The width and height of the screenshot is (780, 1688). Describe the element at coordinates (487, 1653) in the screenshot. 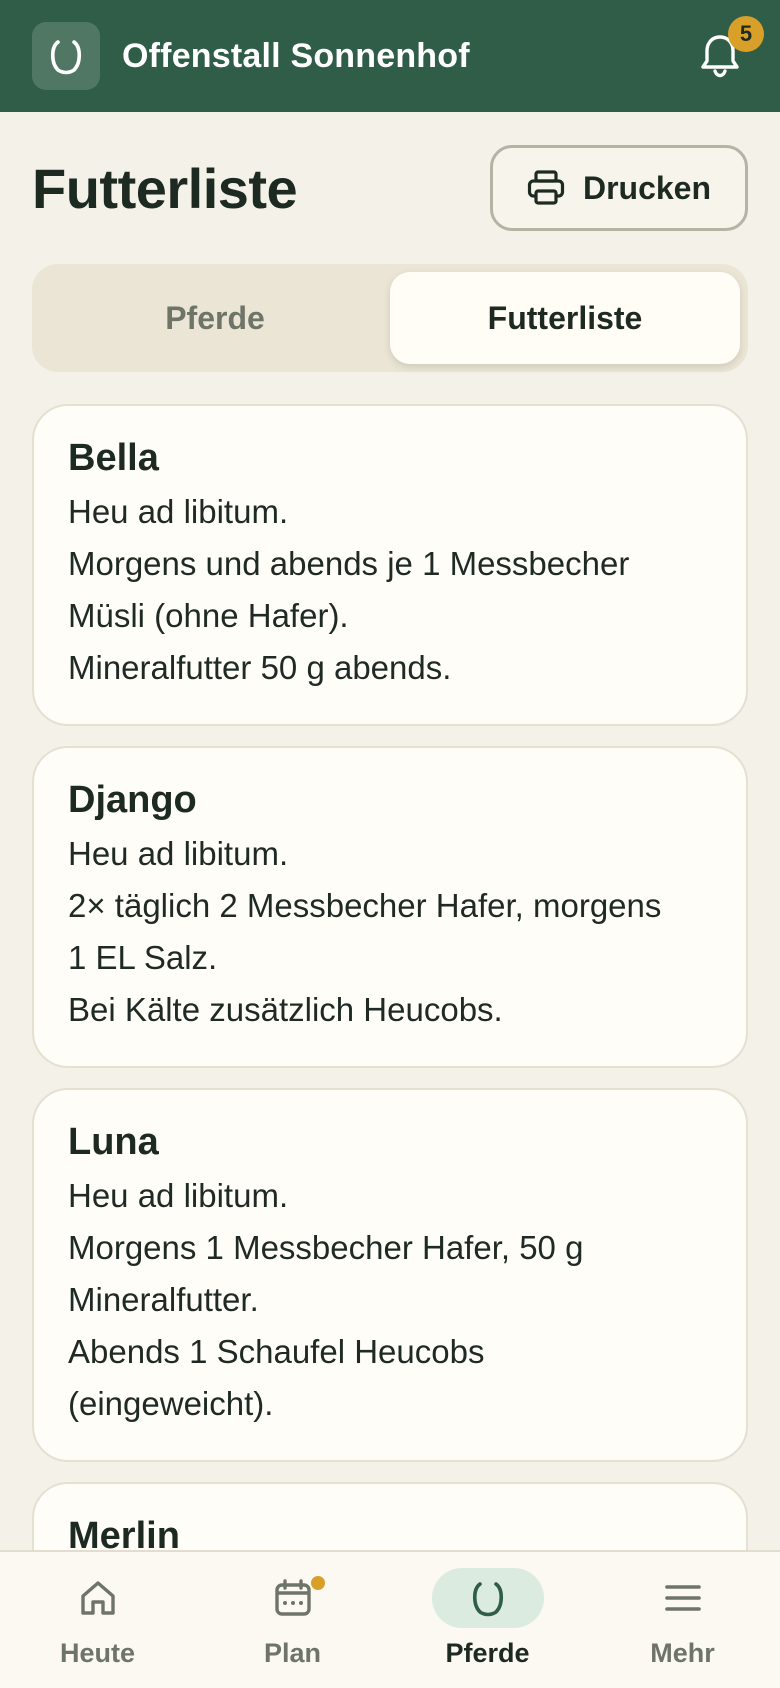

I see `nav-label: Pferde` at that location.